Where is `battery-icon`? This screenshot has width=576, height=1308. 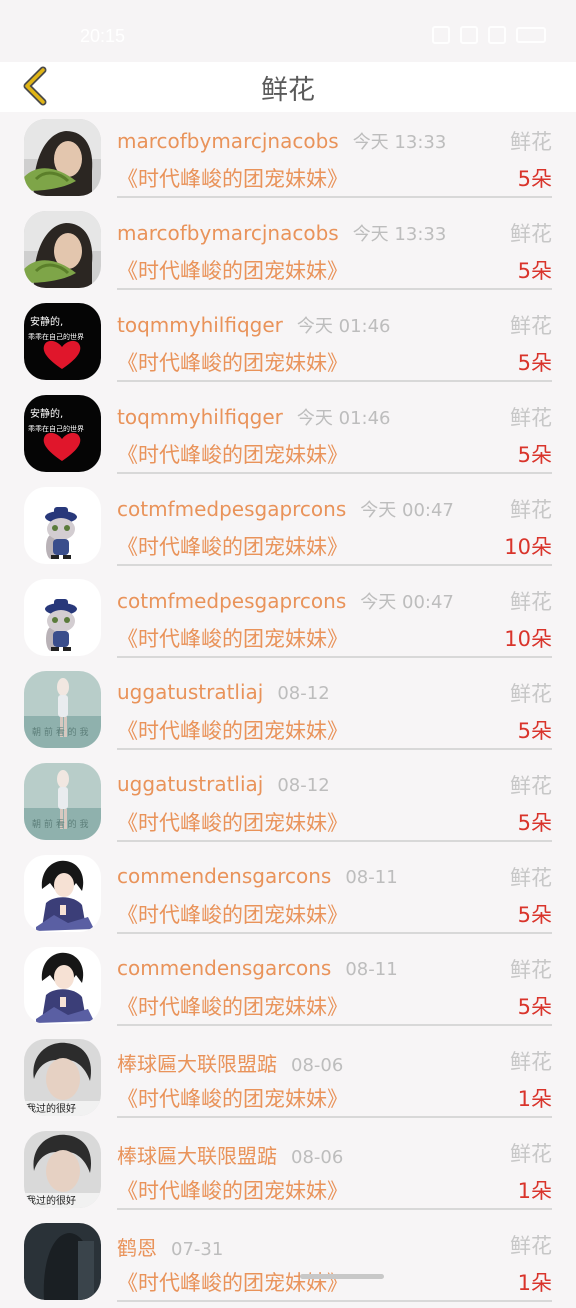
battery-icon is located at coordinates (531, 35).